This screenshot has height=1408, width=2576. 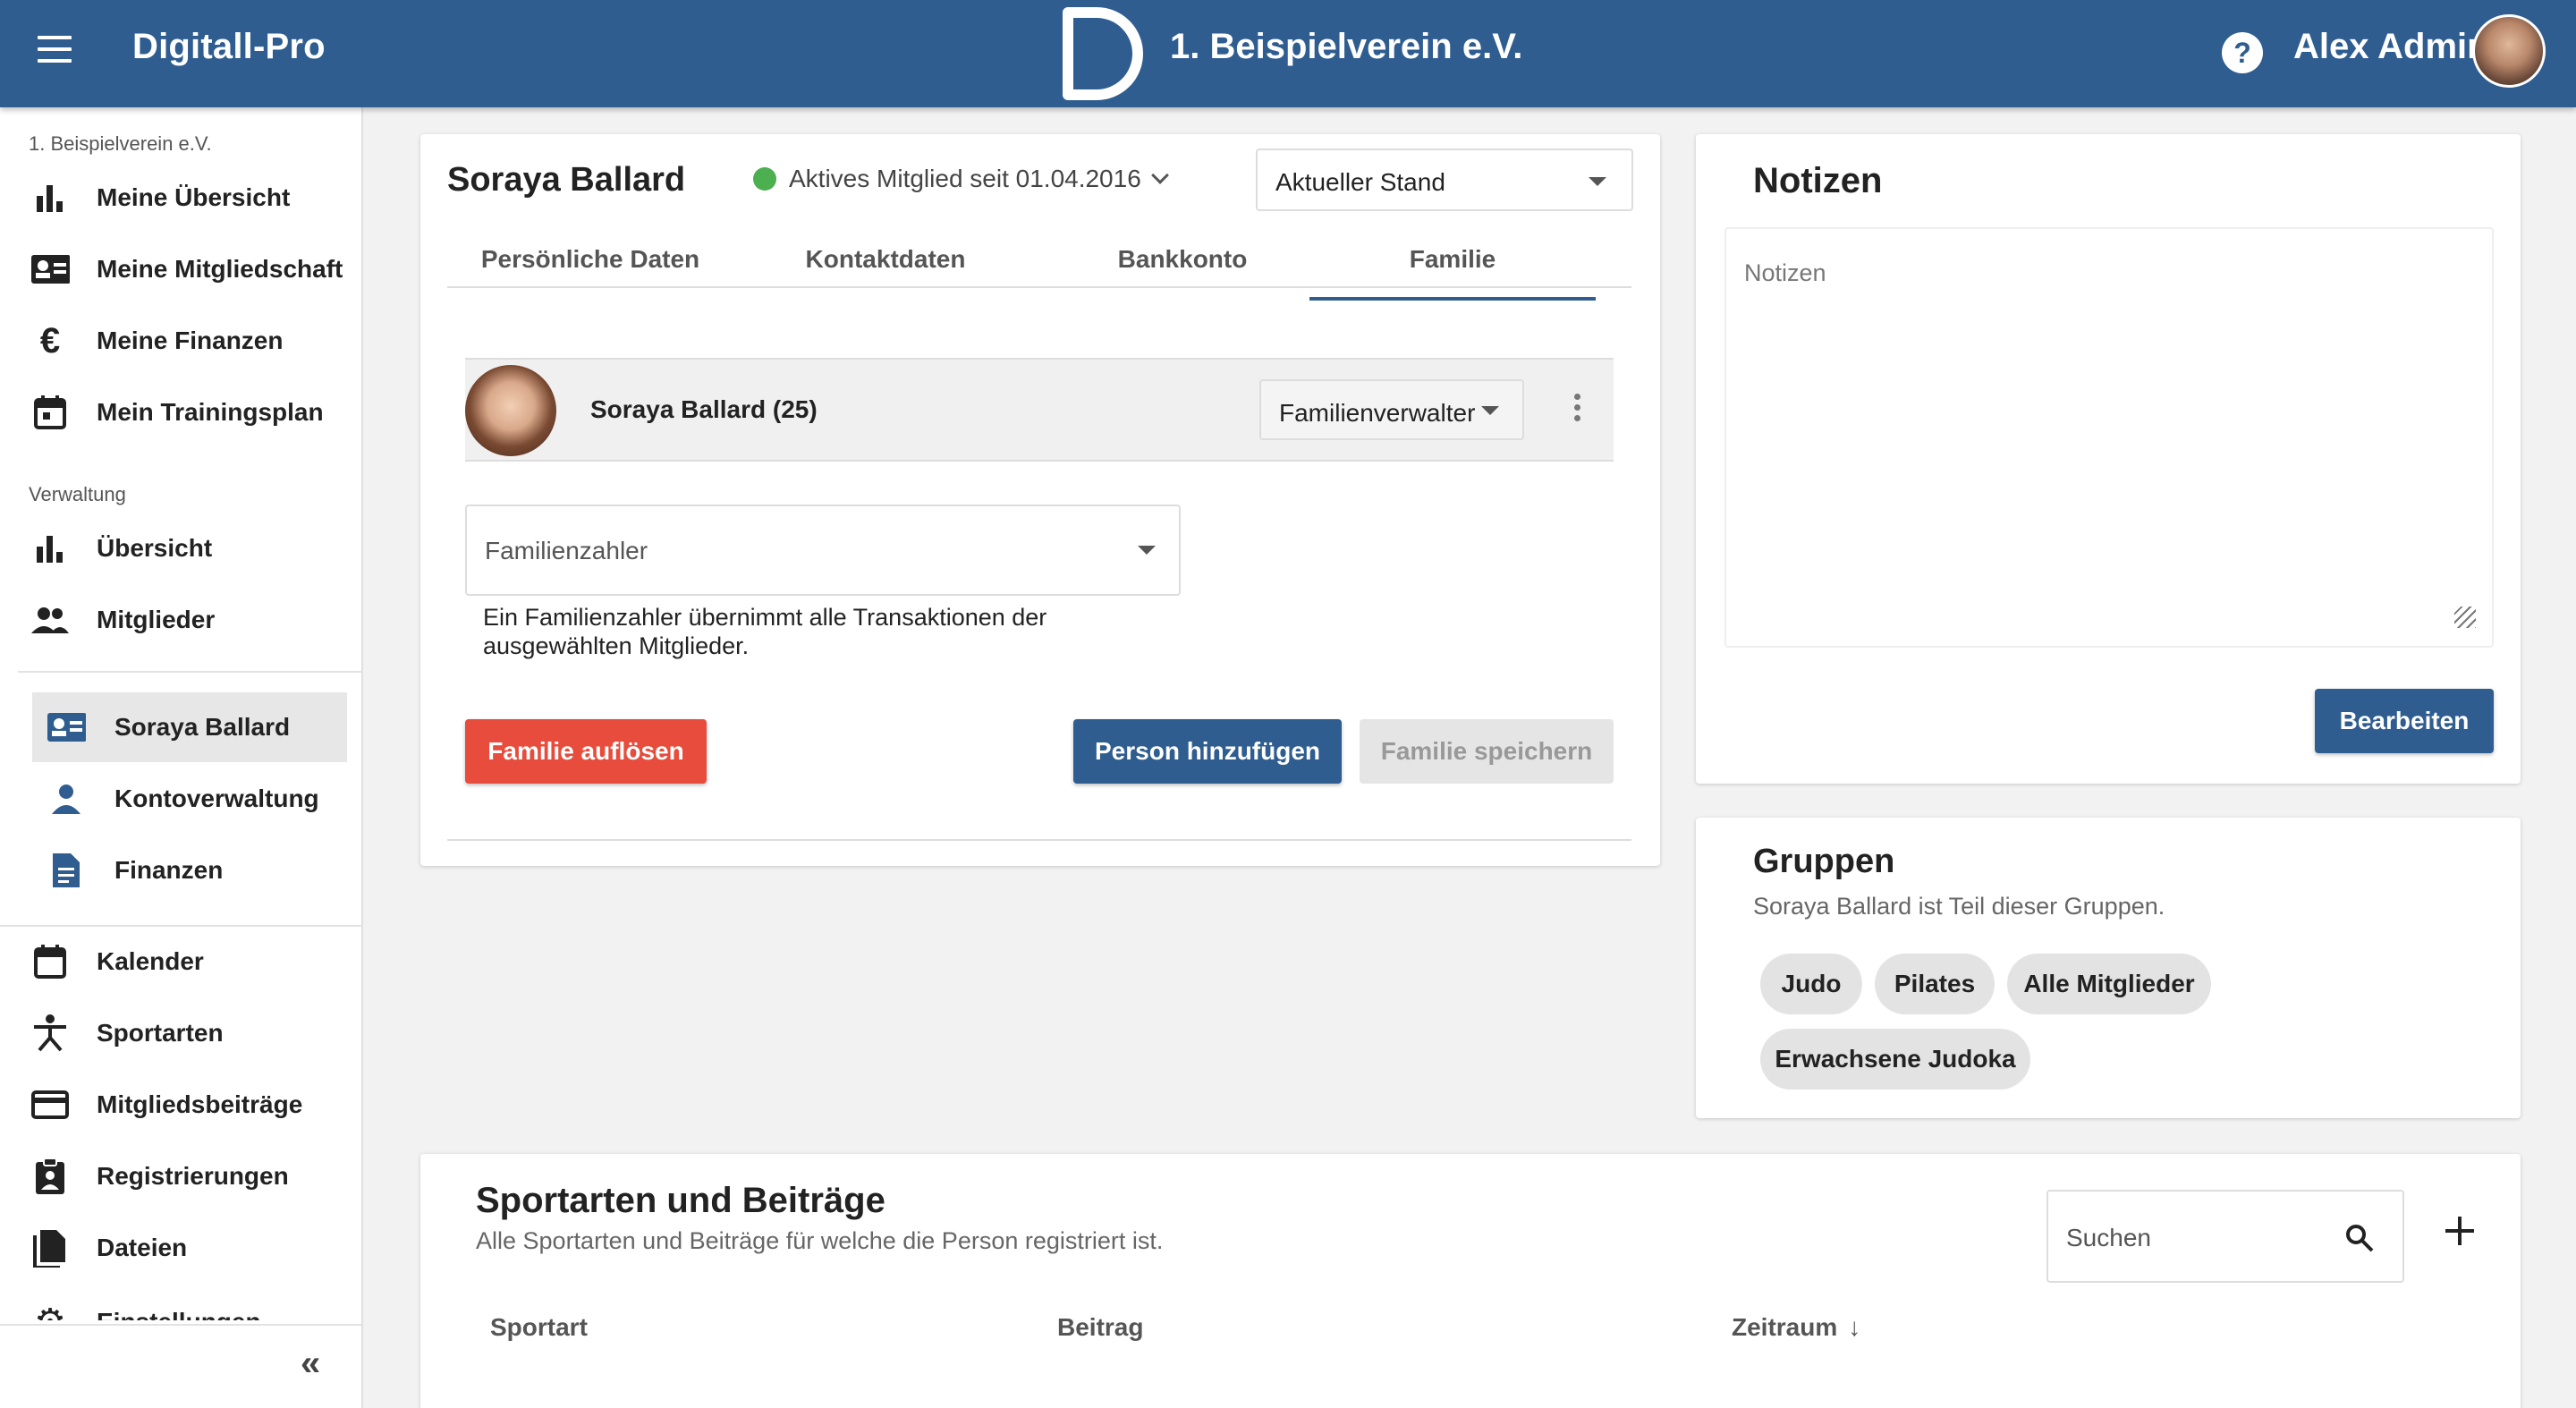 I want to click on gear-icon: ⚙, so click(x=50, y=1311).